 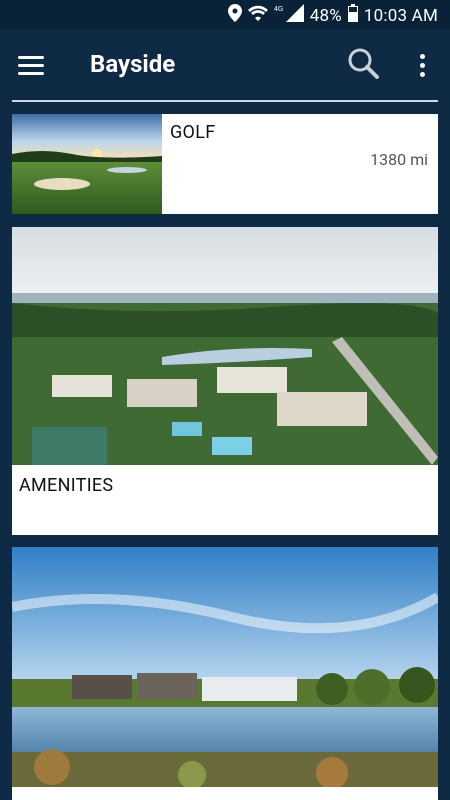 What do you see at coordinates (257, 15) in the screenshot?
I see `wifi-icon` at bounding box center [257, 15].